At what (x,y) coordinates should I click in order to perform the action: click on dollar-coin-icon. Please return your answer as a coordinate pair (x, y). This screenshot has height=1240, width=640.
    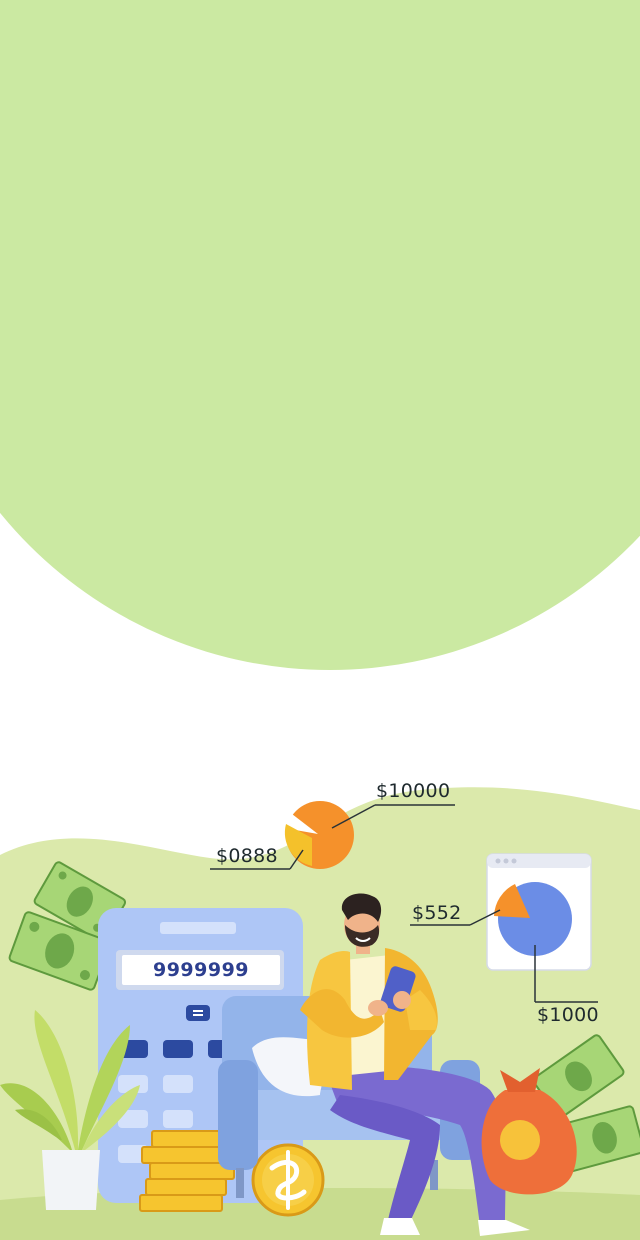
    Looking at the image, I should click on (288, 1180).